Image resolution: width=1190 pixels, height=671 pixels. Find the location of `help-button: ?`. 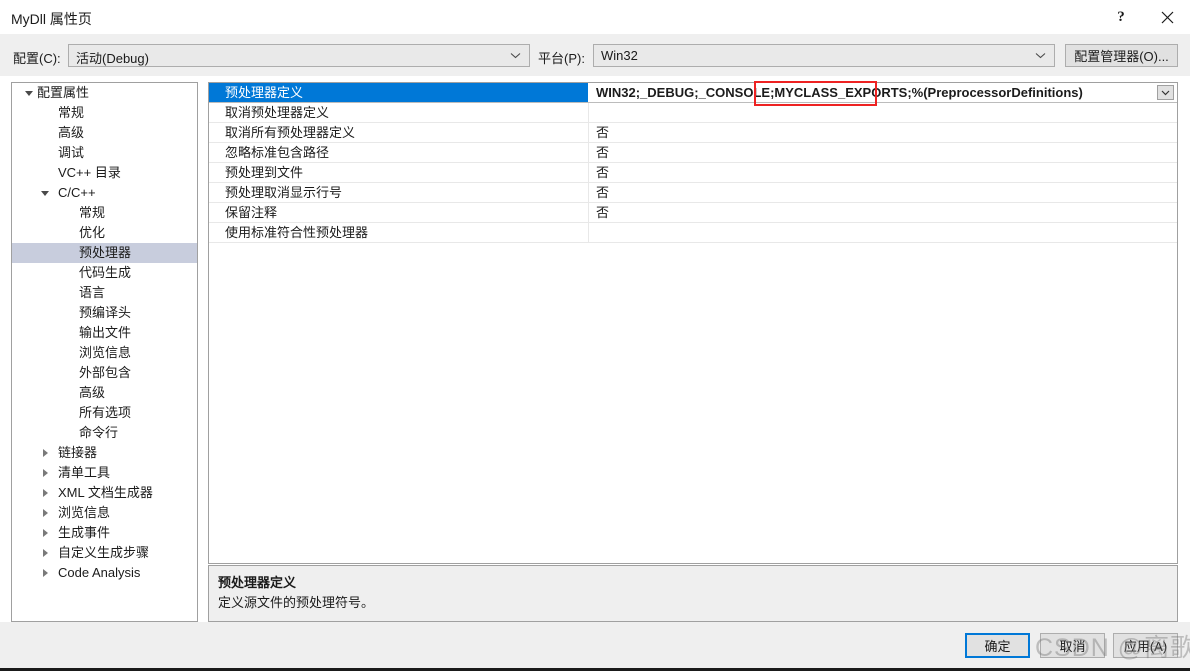

help-button: ? is located at coordinates (1121, 17).